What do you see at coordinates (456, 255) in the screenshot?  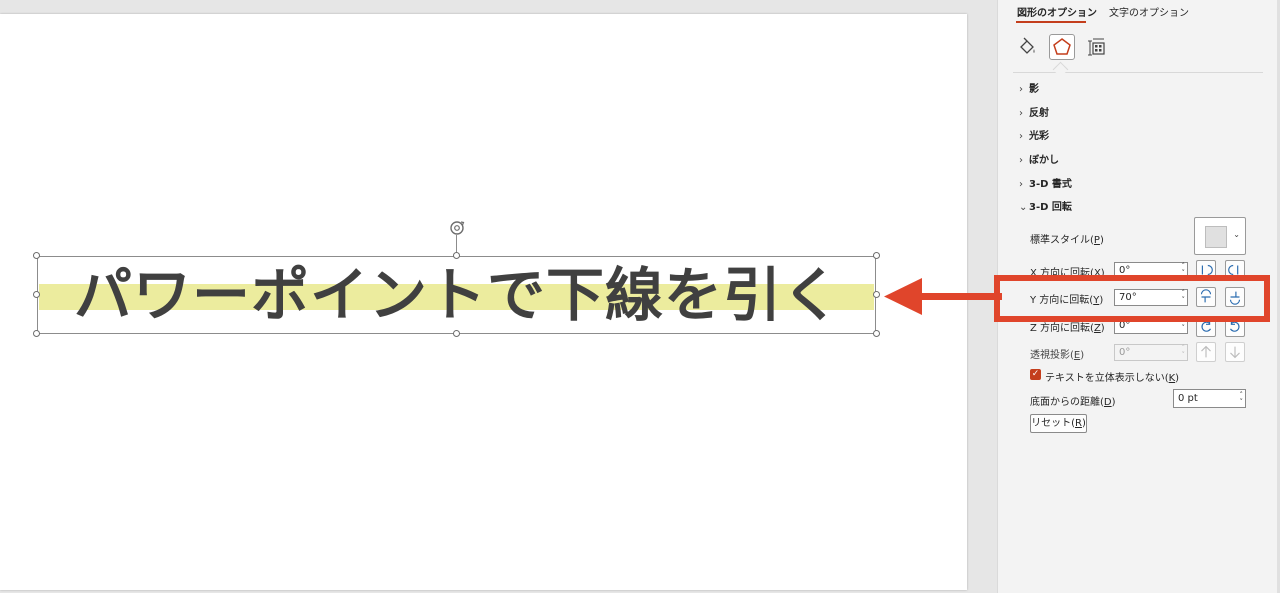 I see `resize-handle-top` at bounding box center [456, 255].